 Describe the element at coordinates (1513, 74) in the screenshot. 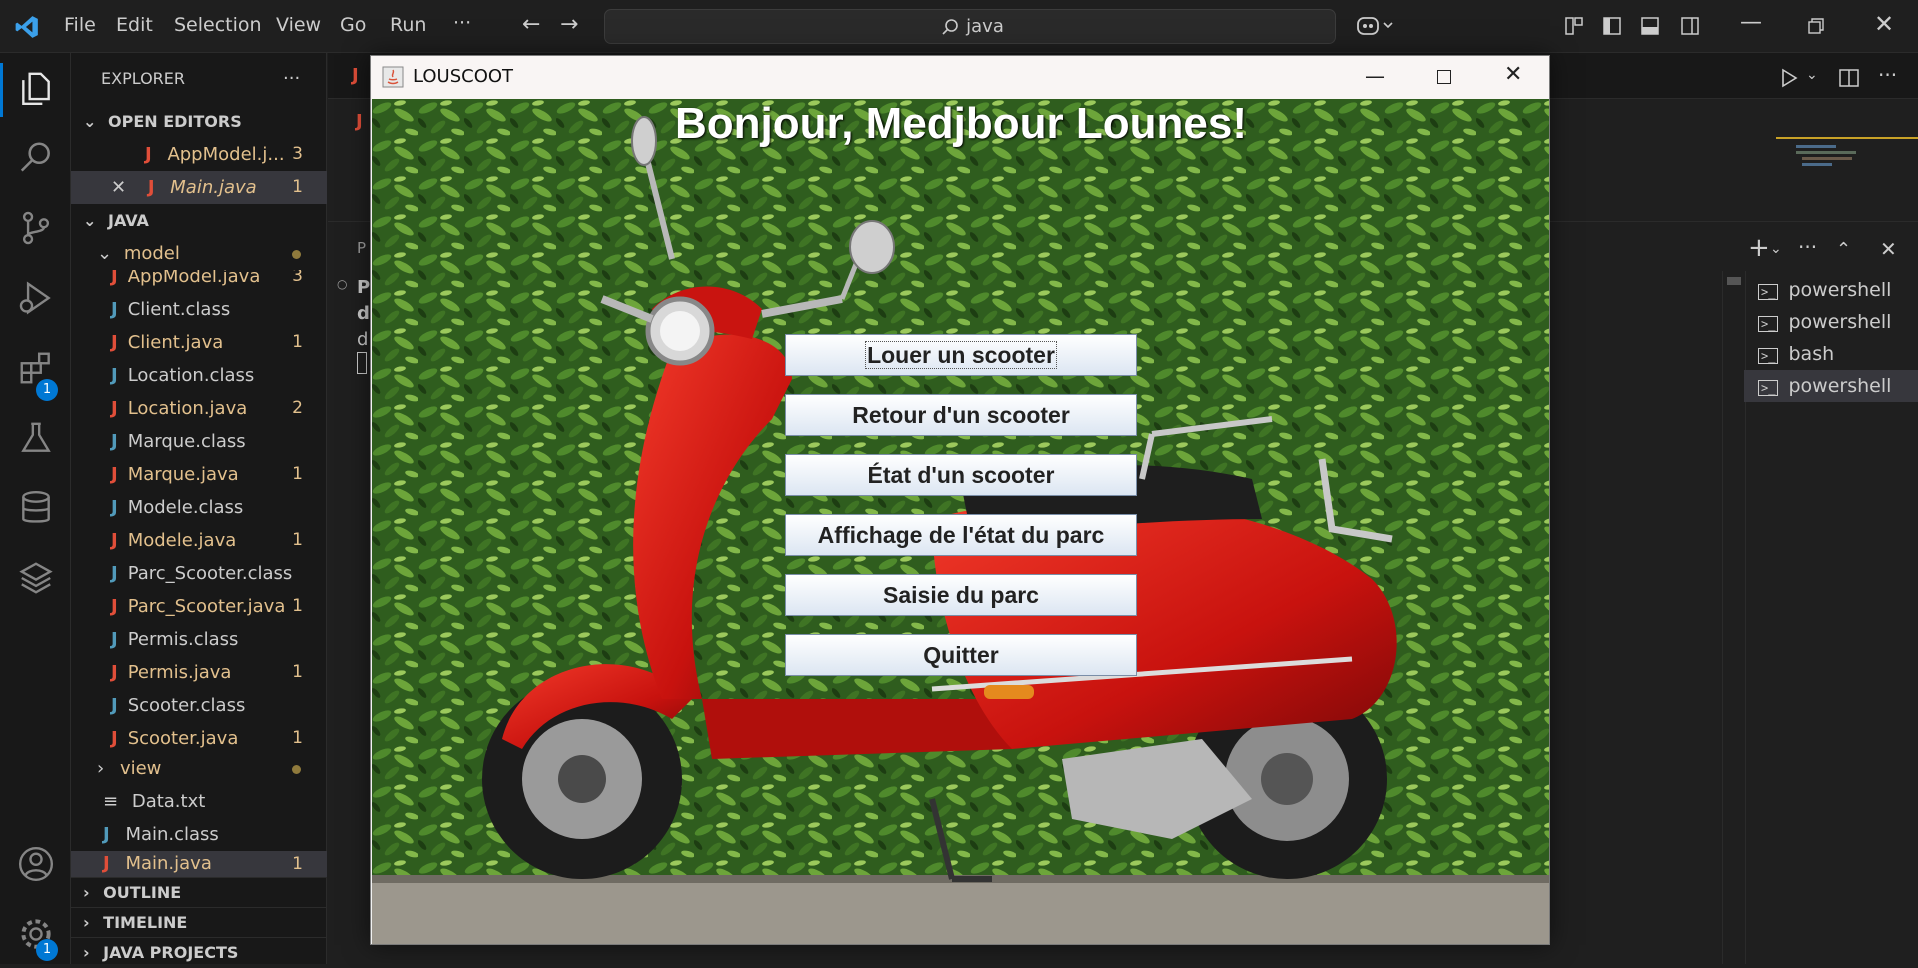

I see `window-close-icon: ✕` at that location.